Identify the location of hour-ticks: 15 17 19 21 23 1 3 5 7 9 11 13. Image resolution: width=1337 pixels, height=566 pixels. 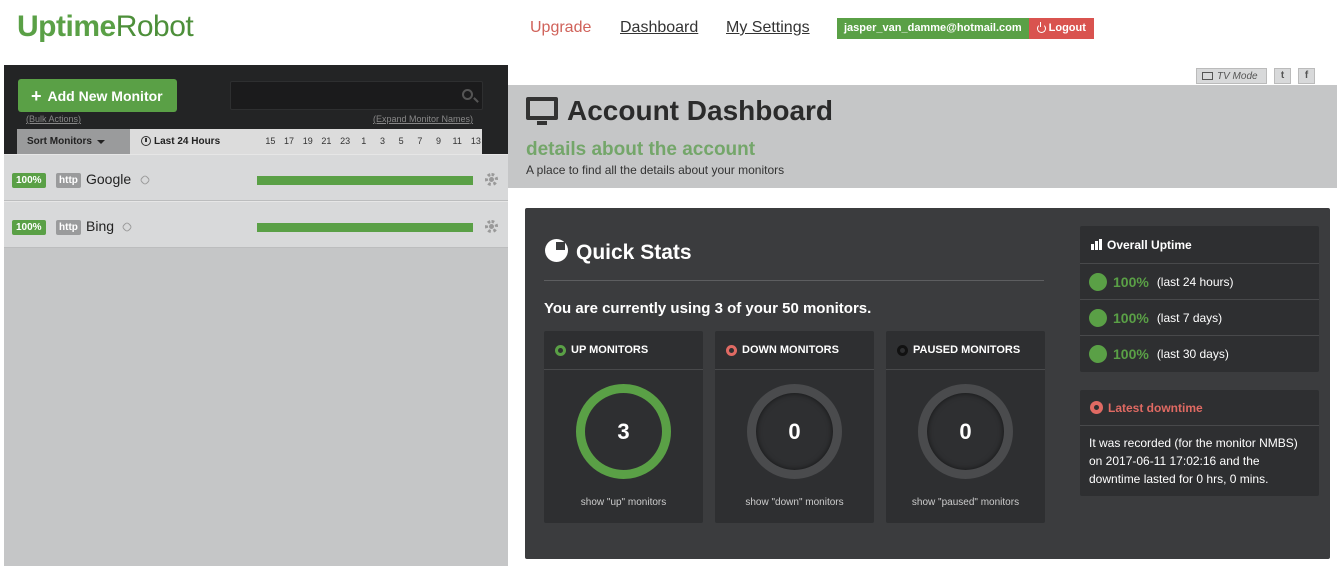
(373, 141).